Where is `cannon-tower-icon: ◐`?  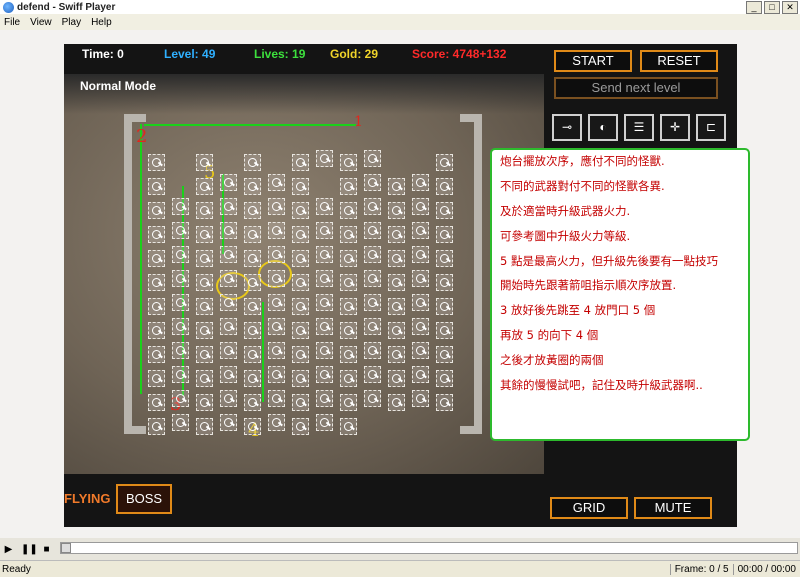
cannon-tower-icon: ◐ is located at coordinates (603, 127).